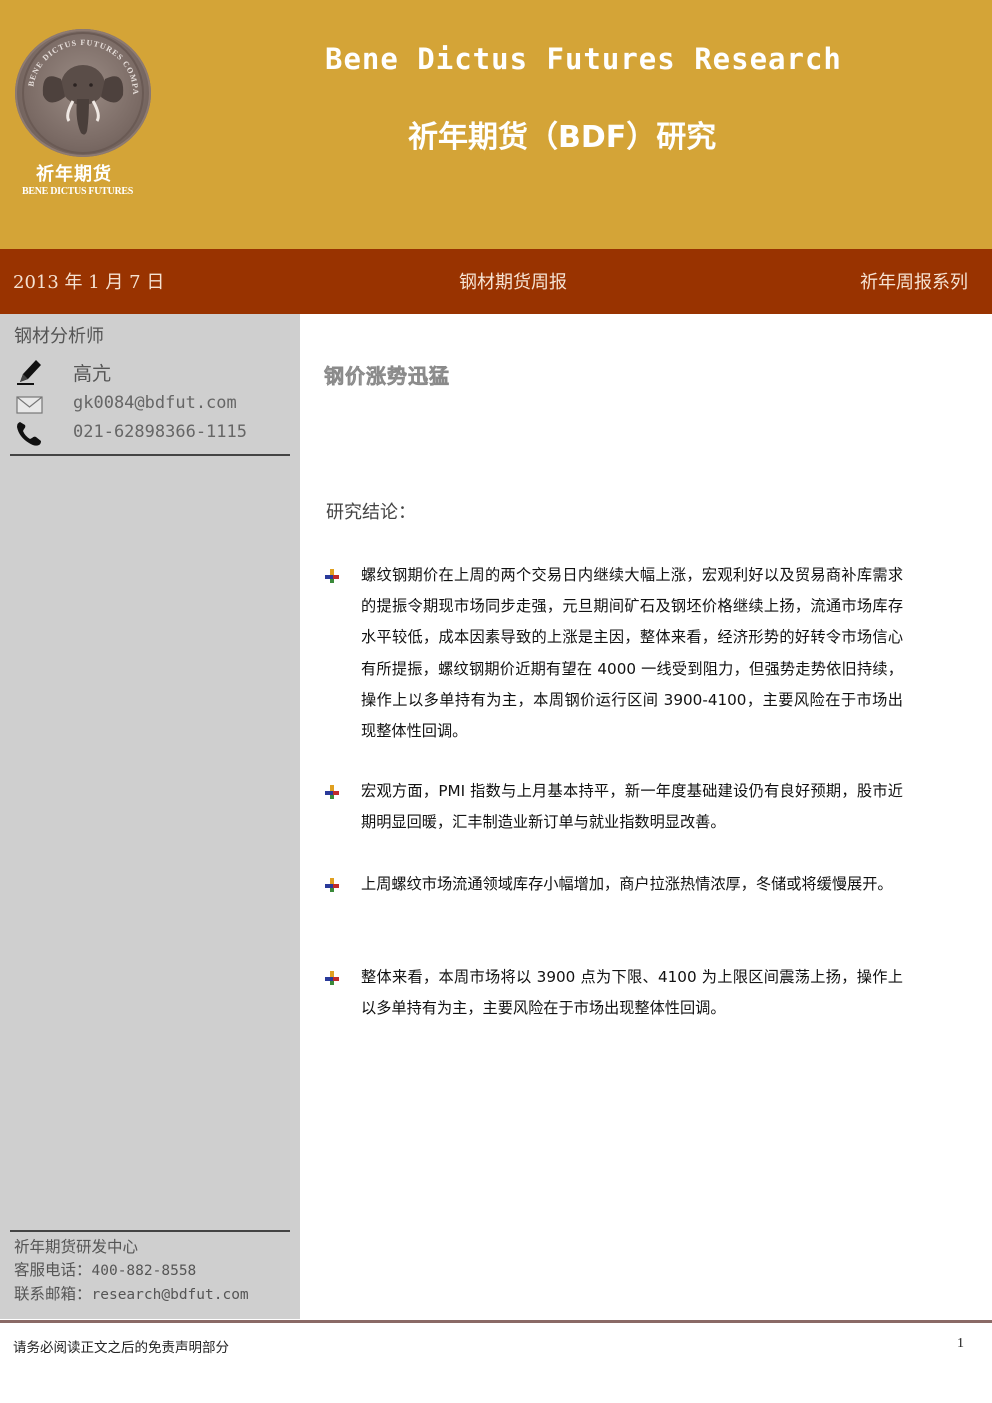 Image resolution: width=992 pixels, height=1403 pixels. Describe the element at coordinates (59, 336) in the screenshot. I see `sidebar-section-title: 钢材分析师` at that location.